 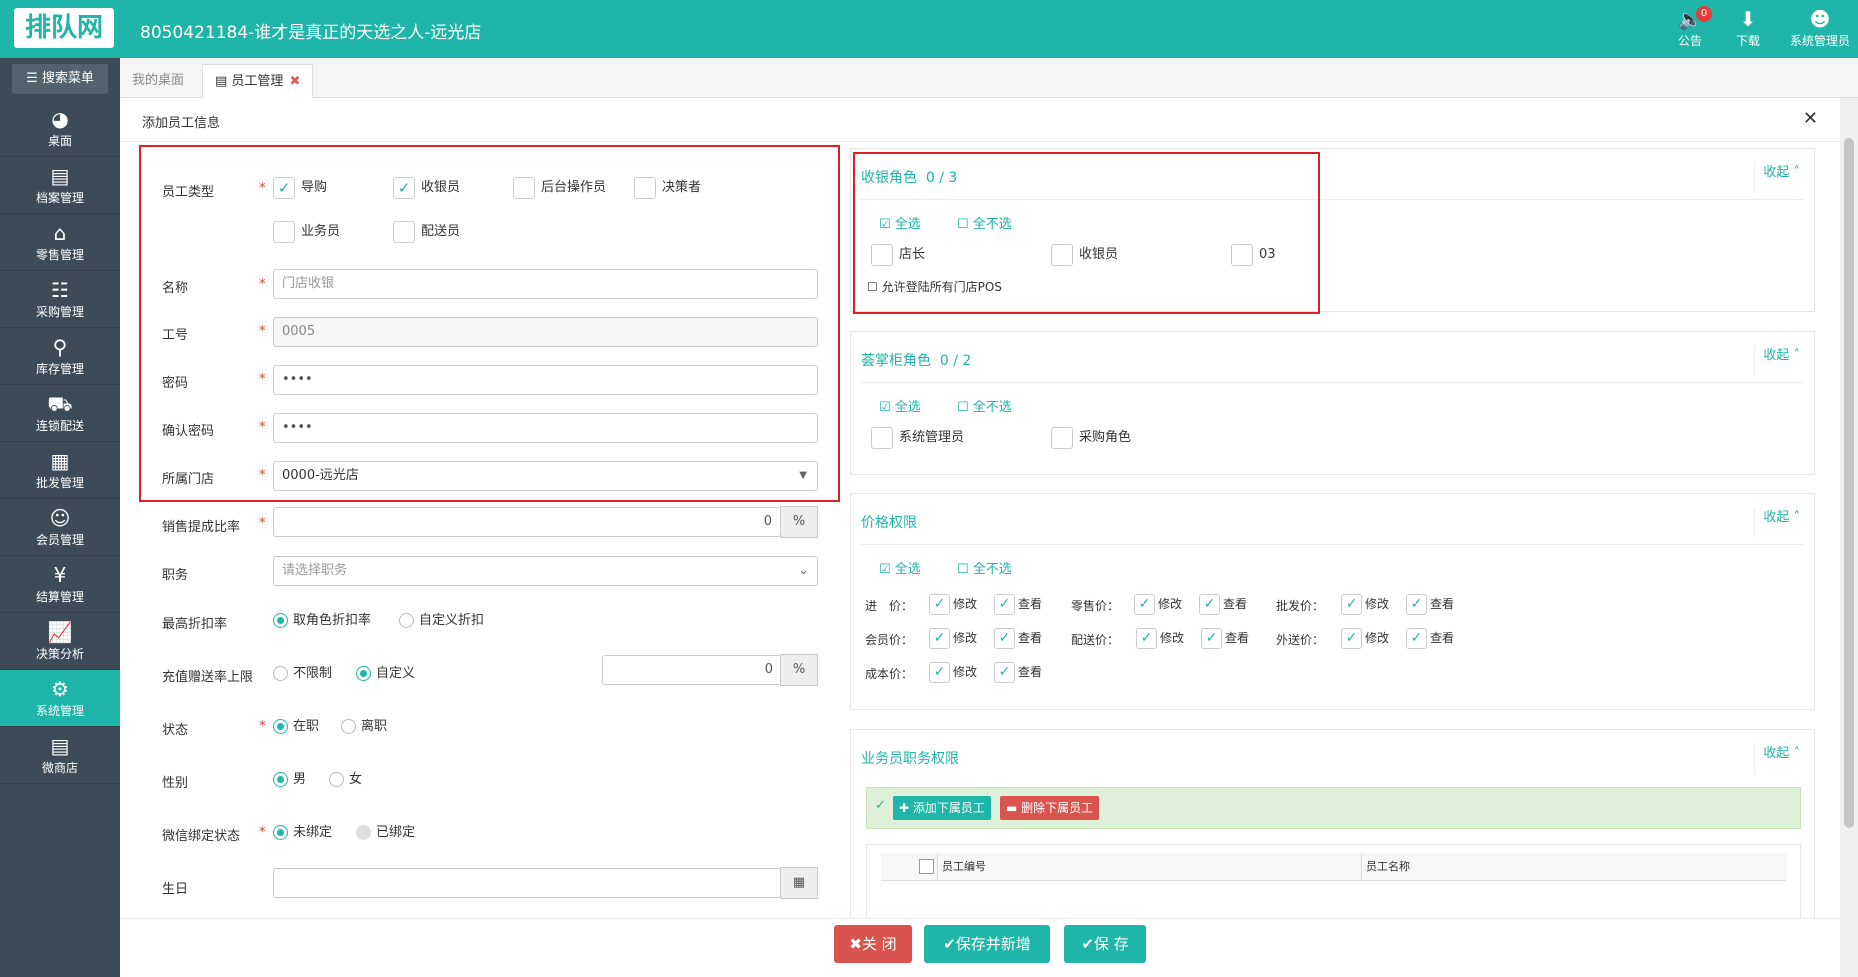 I want to click on save-button: ✔保 存, so click(x=1105, y=944).